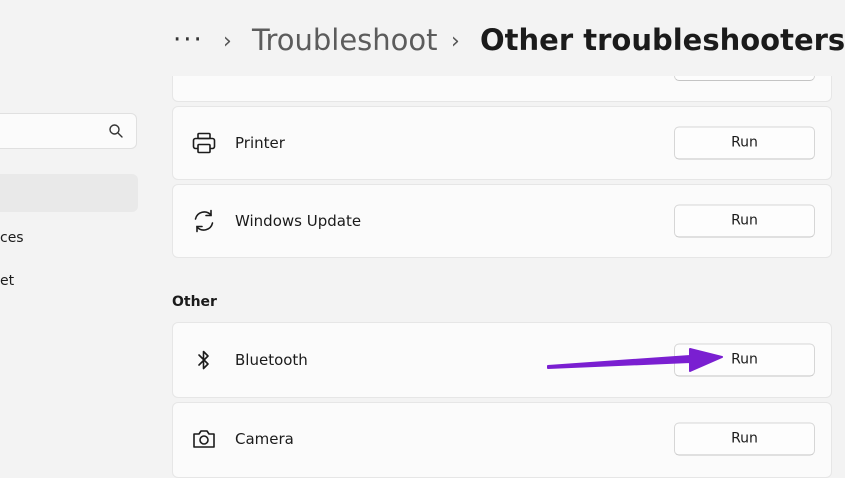 The height and width of the screenshot is (478, 845). I want to click on search-icon, so click(116, 131).